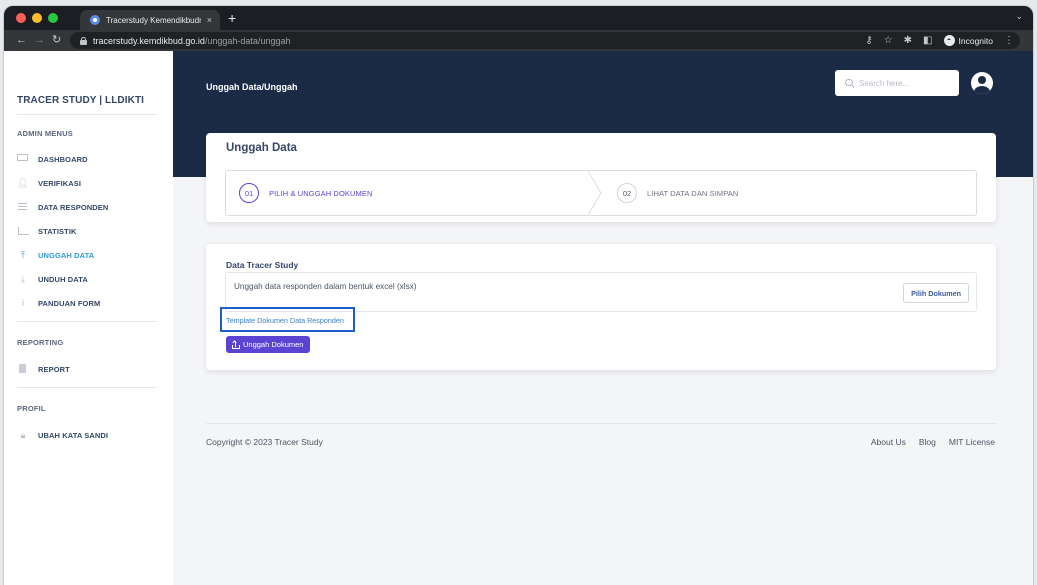 The image size is (1037, 585). What do you see at coordinates (252, 87) in the screenshot?
I see `breadcrumb: Unggah Data/Unggah` at bounding box center [252, 87].